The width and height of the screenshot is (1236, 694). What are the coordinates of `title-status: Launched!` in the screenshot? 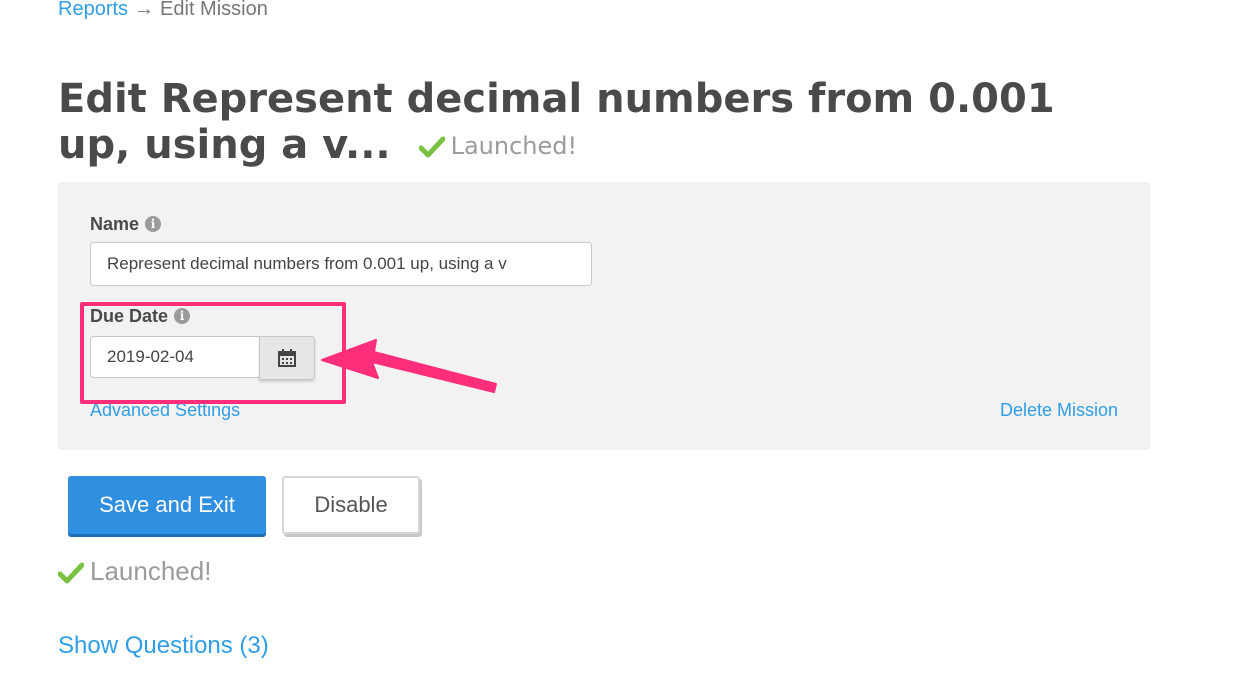 It's located at (498, 146).